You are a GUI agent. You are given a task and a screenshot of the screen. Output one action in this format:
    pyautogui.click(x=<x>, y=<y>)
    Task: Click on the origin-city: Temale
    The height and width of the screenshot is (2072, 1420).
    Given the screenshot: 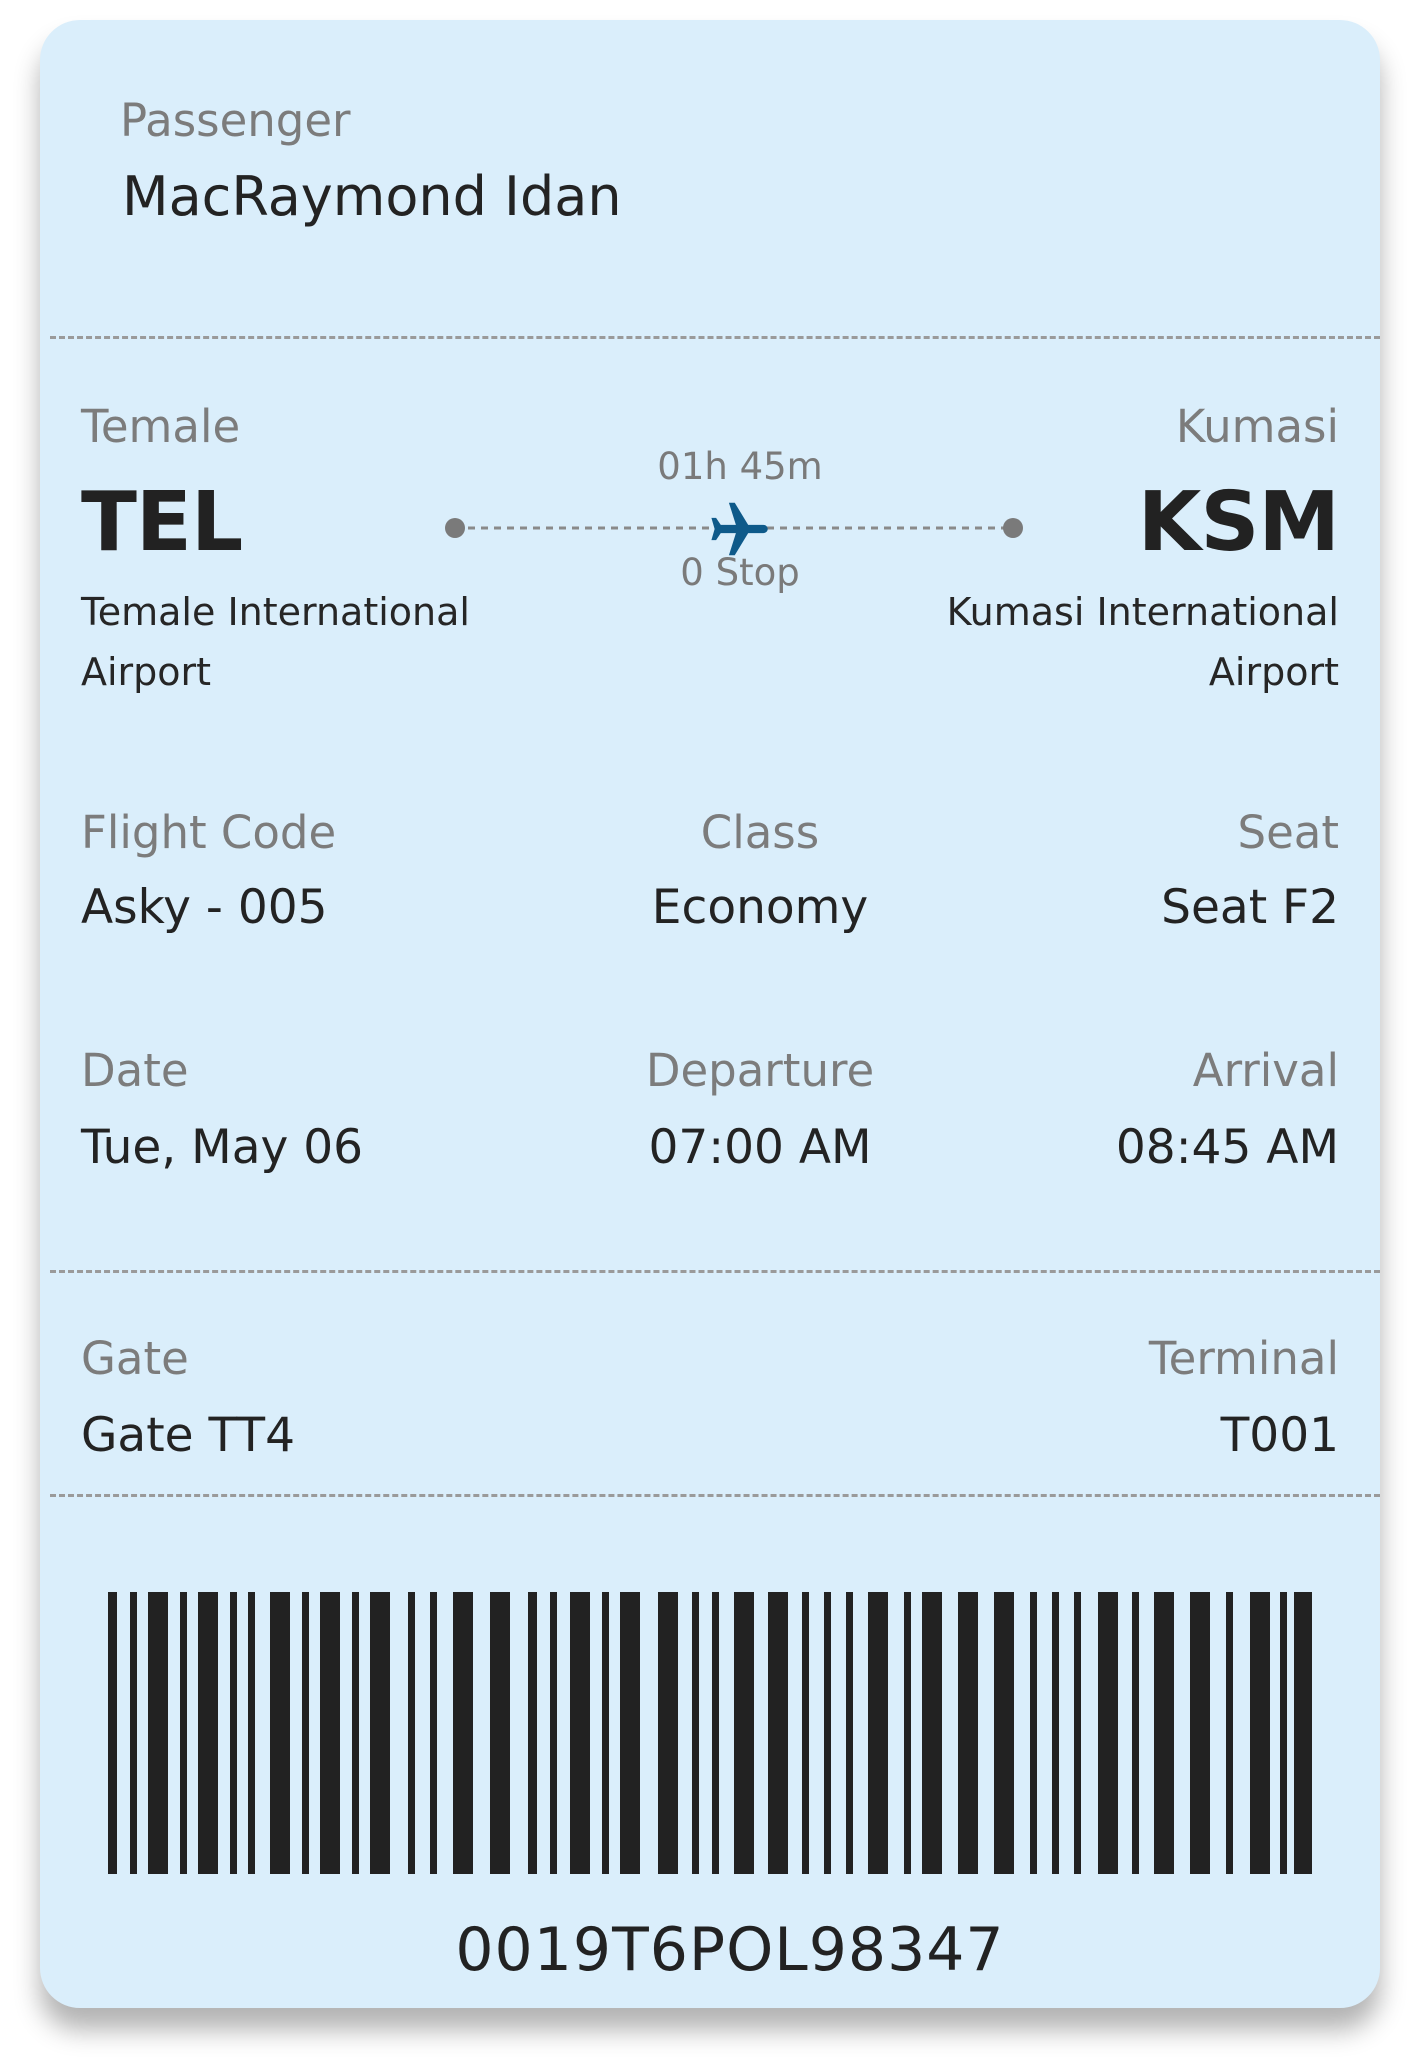 What is the action you would take?
    pyautogui.click(x=161, y=426)
    